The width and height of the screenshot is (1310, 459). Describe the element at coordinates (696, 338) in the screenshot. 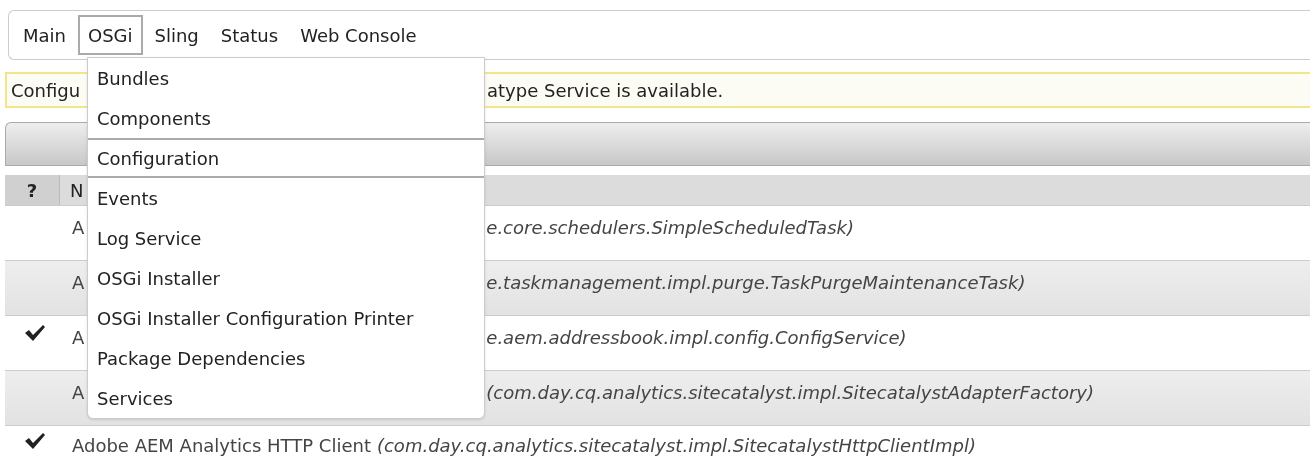

I see `table-cell-text: e.aem.addressbook.impl.config.ConfigService)` at that location.